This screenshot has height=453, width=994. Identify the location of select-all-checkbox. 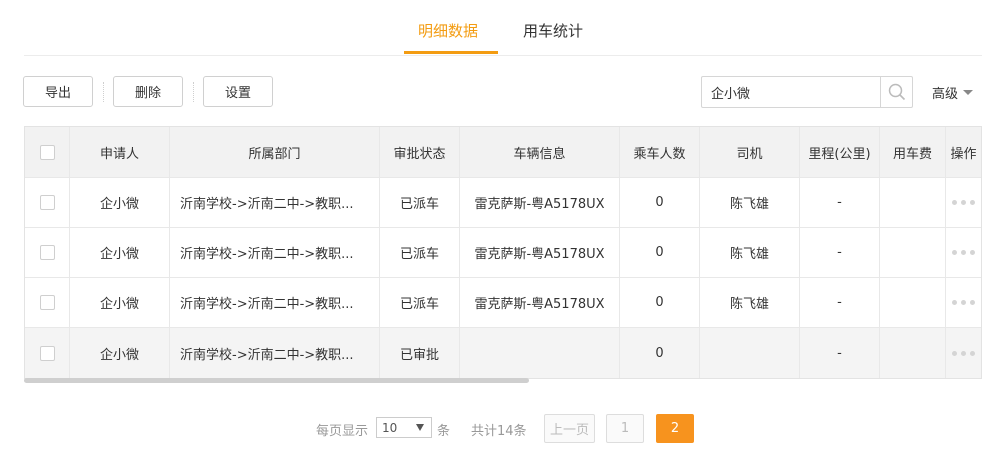
(47, 152).